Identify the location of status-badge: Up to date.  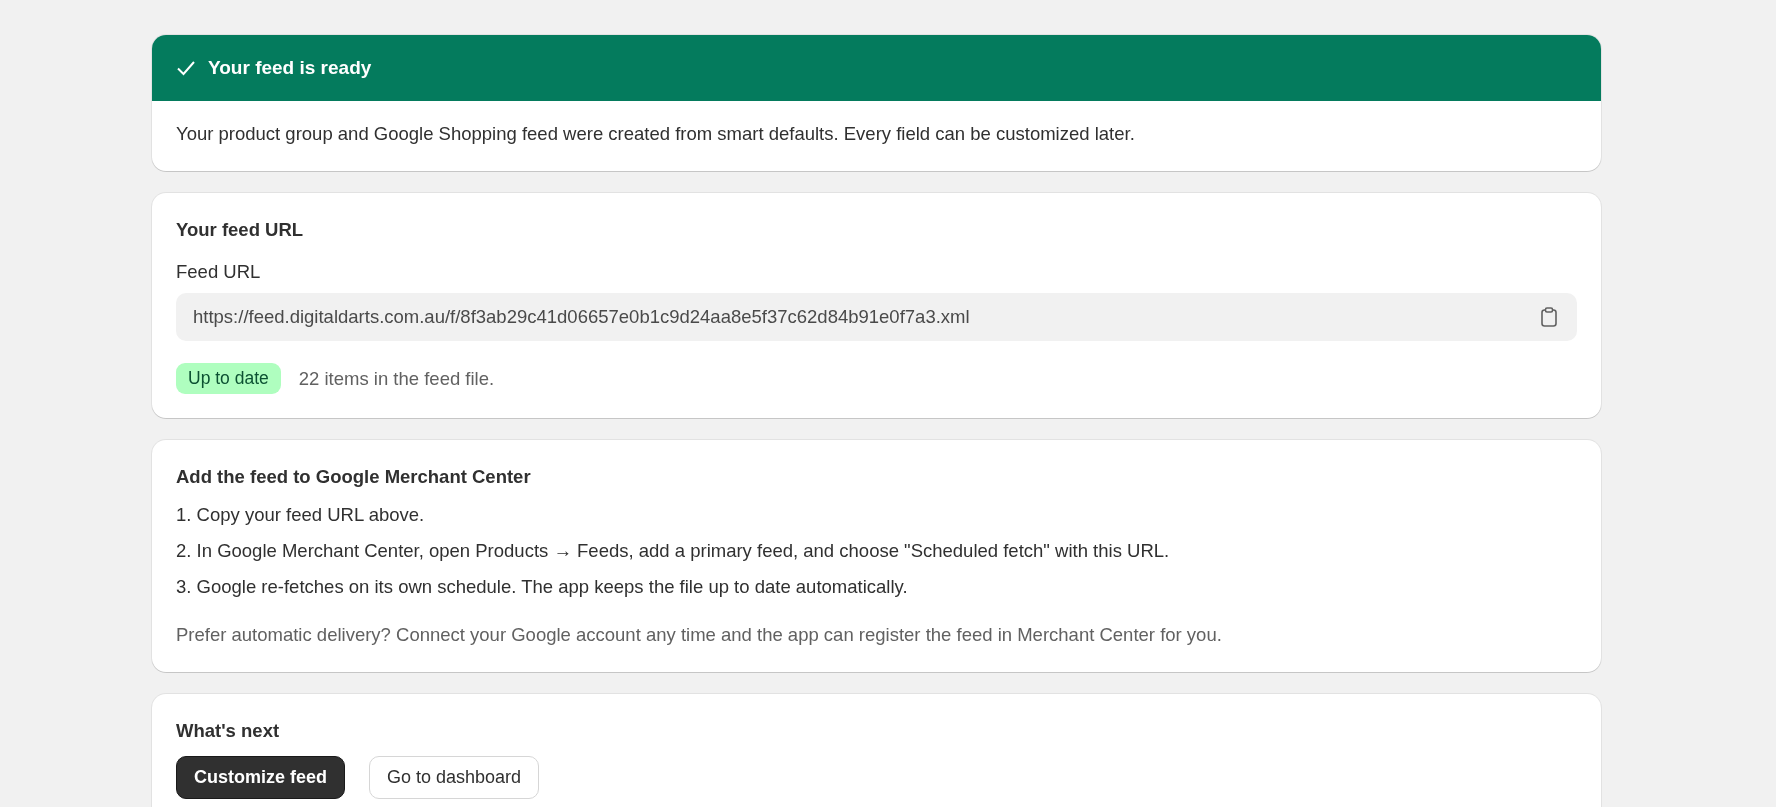
(228, 378).